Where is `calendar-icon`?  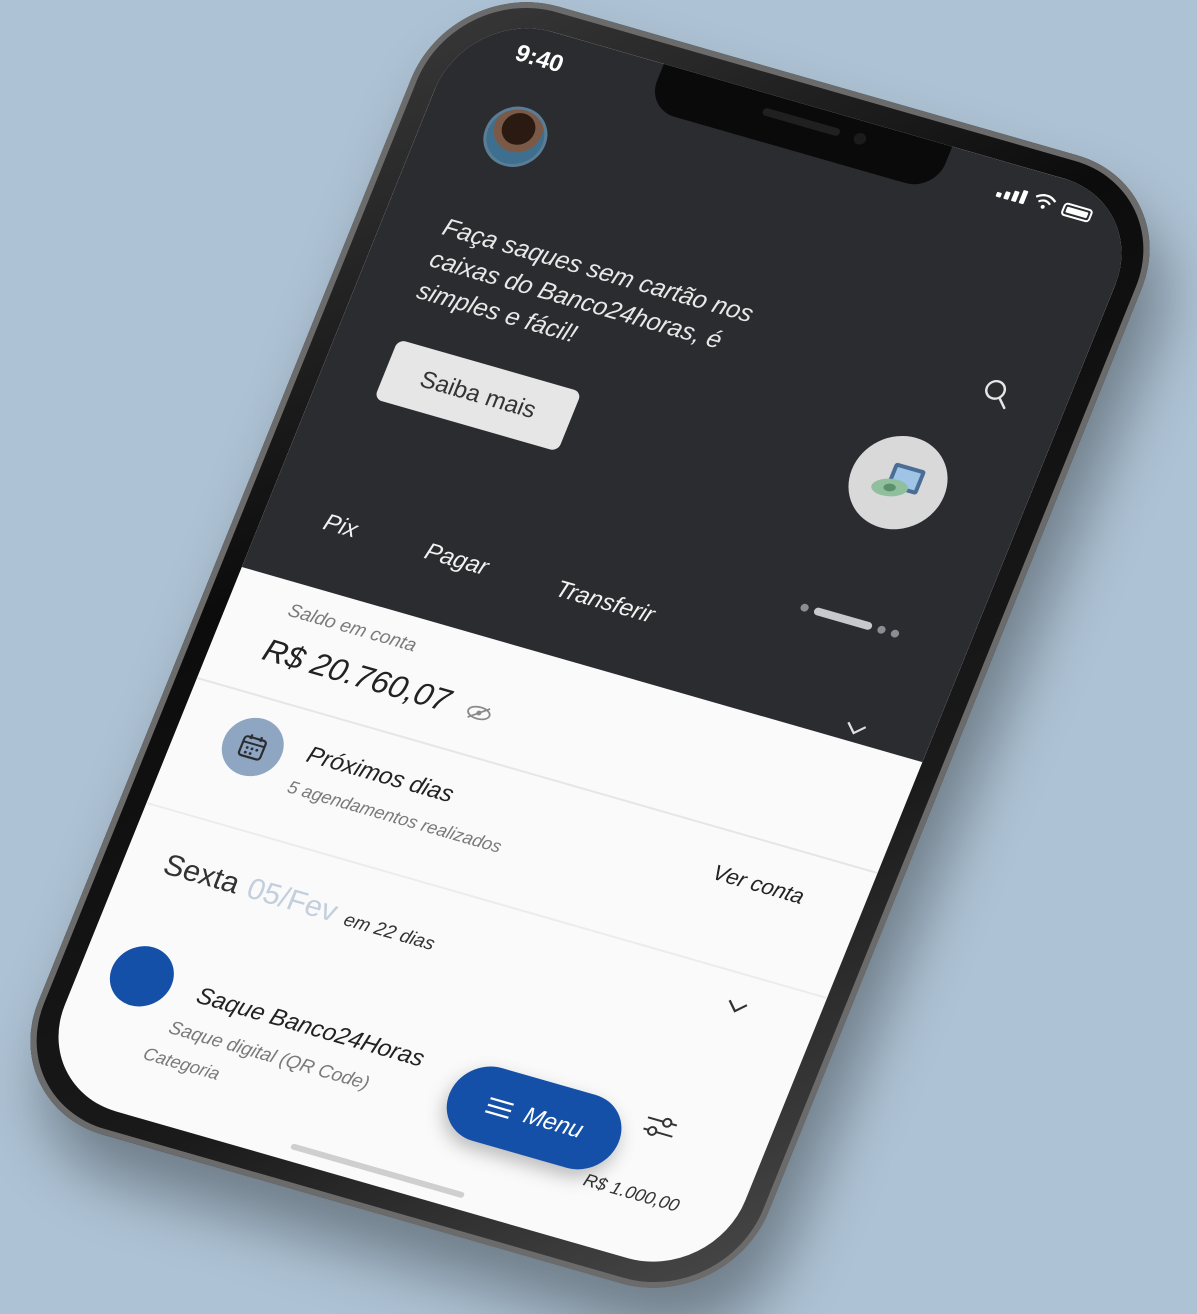 calendar-icon is located at coordinates (252, 747).